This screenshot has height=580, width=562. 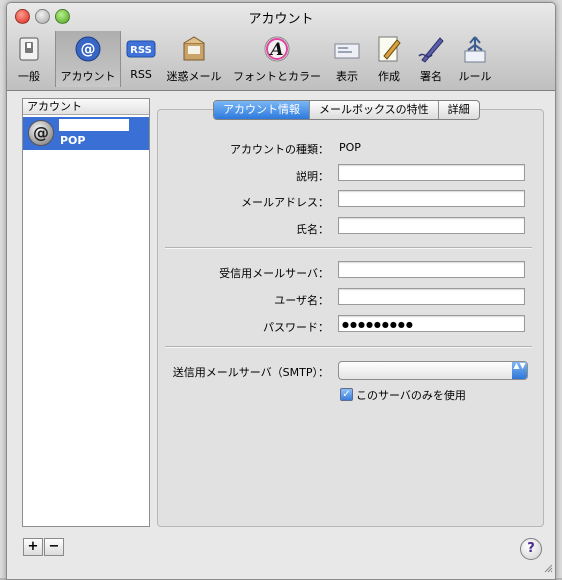 I want to click on compose-icon, so click(x=389, y=49).